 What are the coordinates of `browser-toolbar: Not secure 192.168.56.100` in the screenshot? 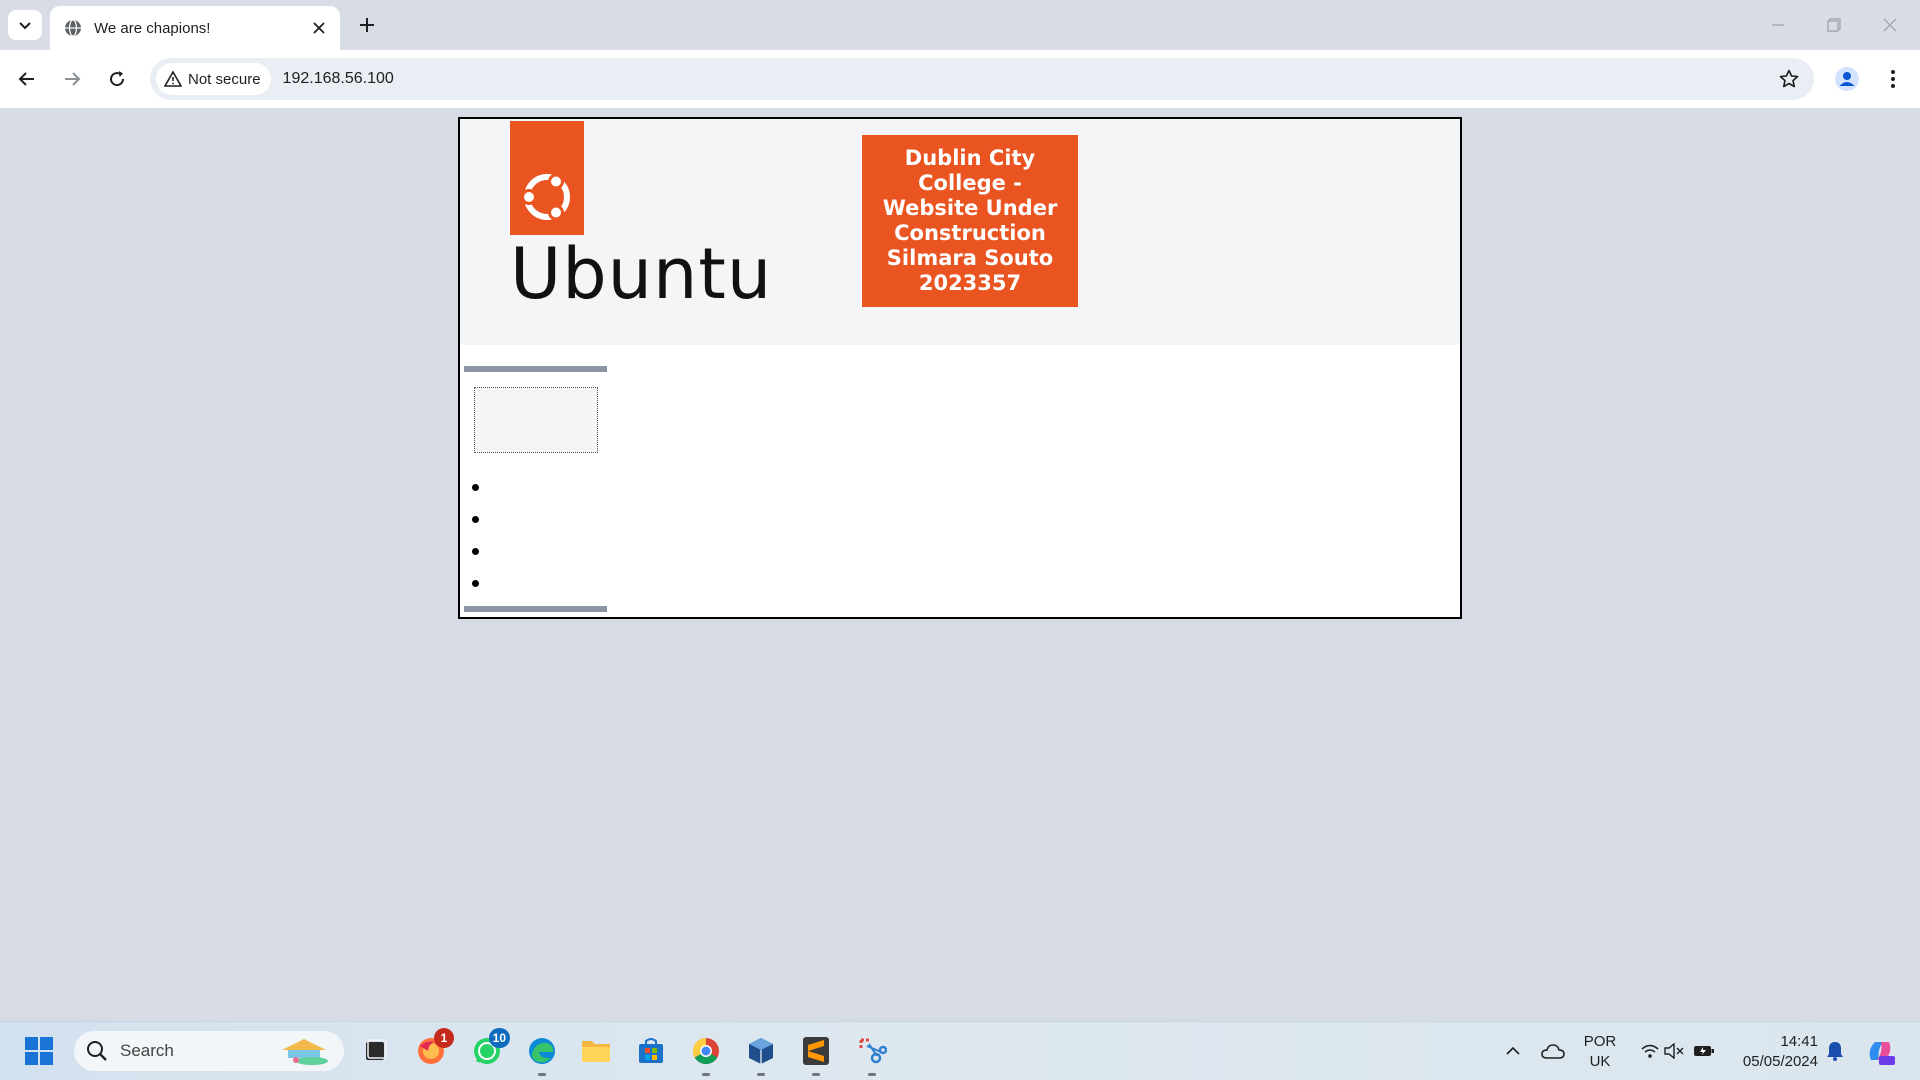 It's located at (960, 79).